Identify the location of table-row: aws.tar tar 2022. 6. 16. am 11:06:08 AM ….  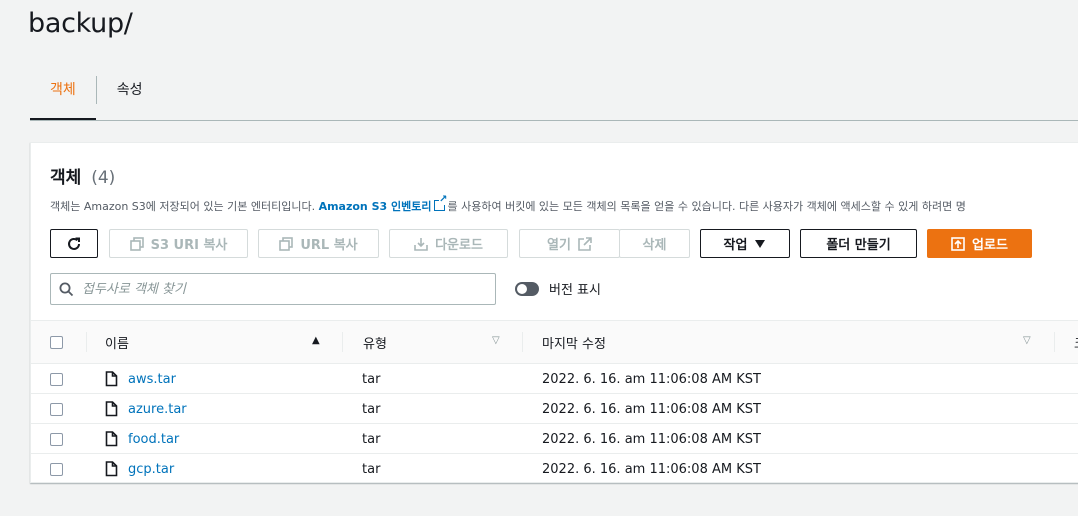
(554, 379).